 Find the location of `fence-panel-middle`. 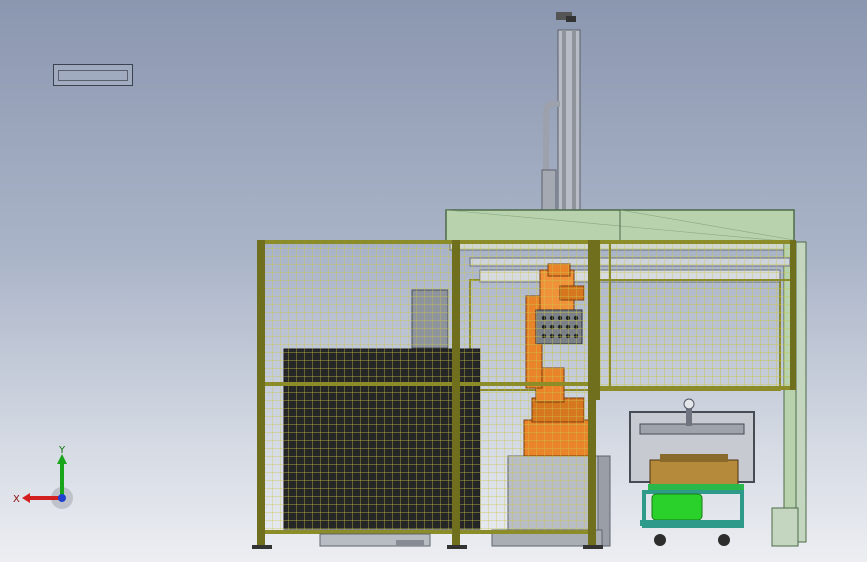

fence-panel-middle is located at coordinates (525, 387).